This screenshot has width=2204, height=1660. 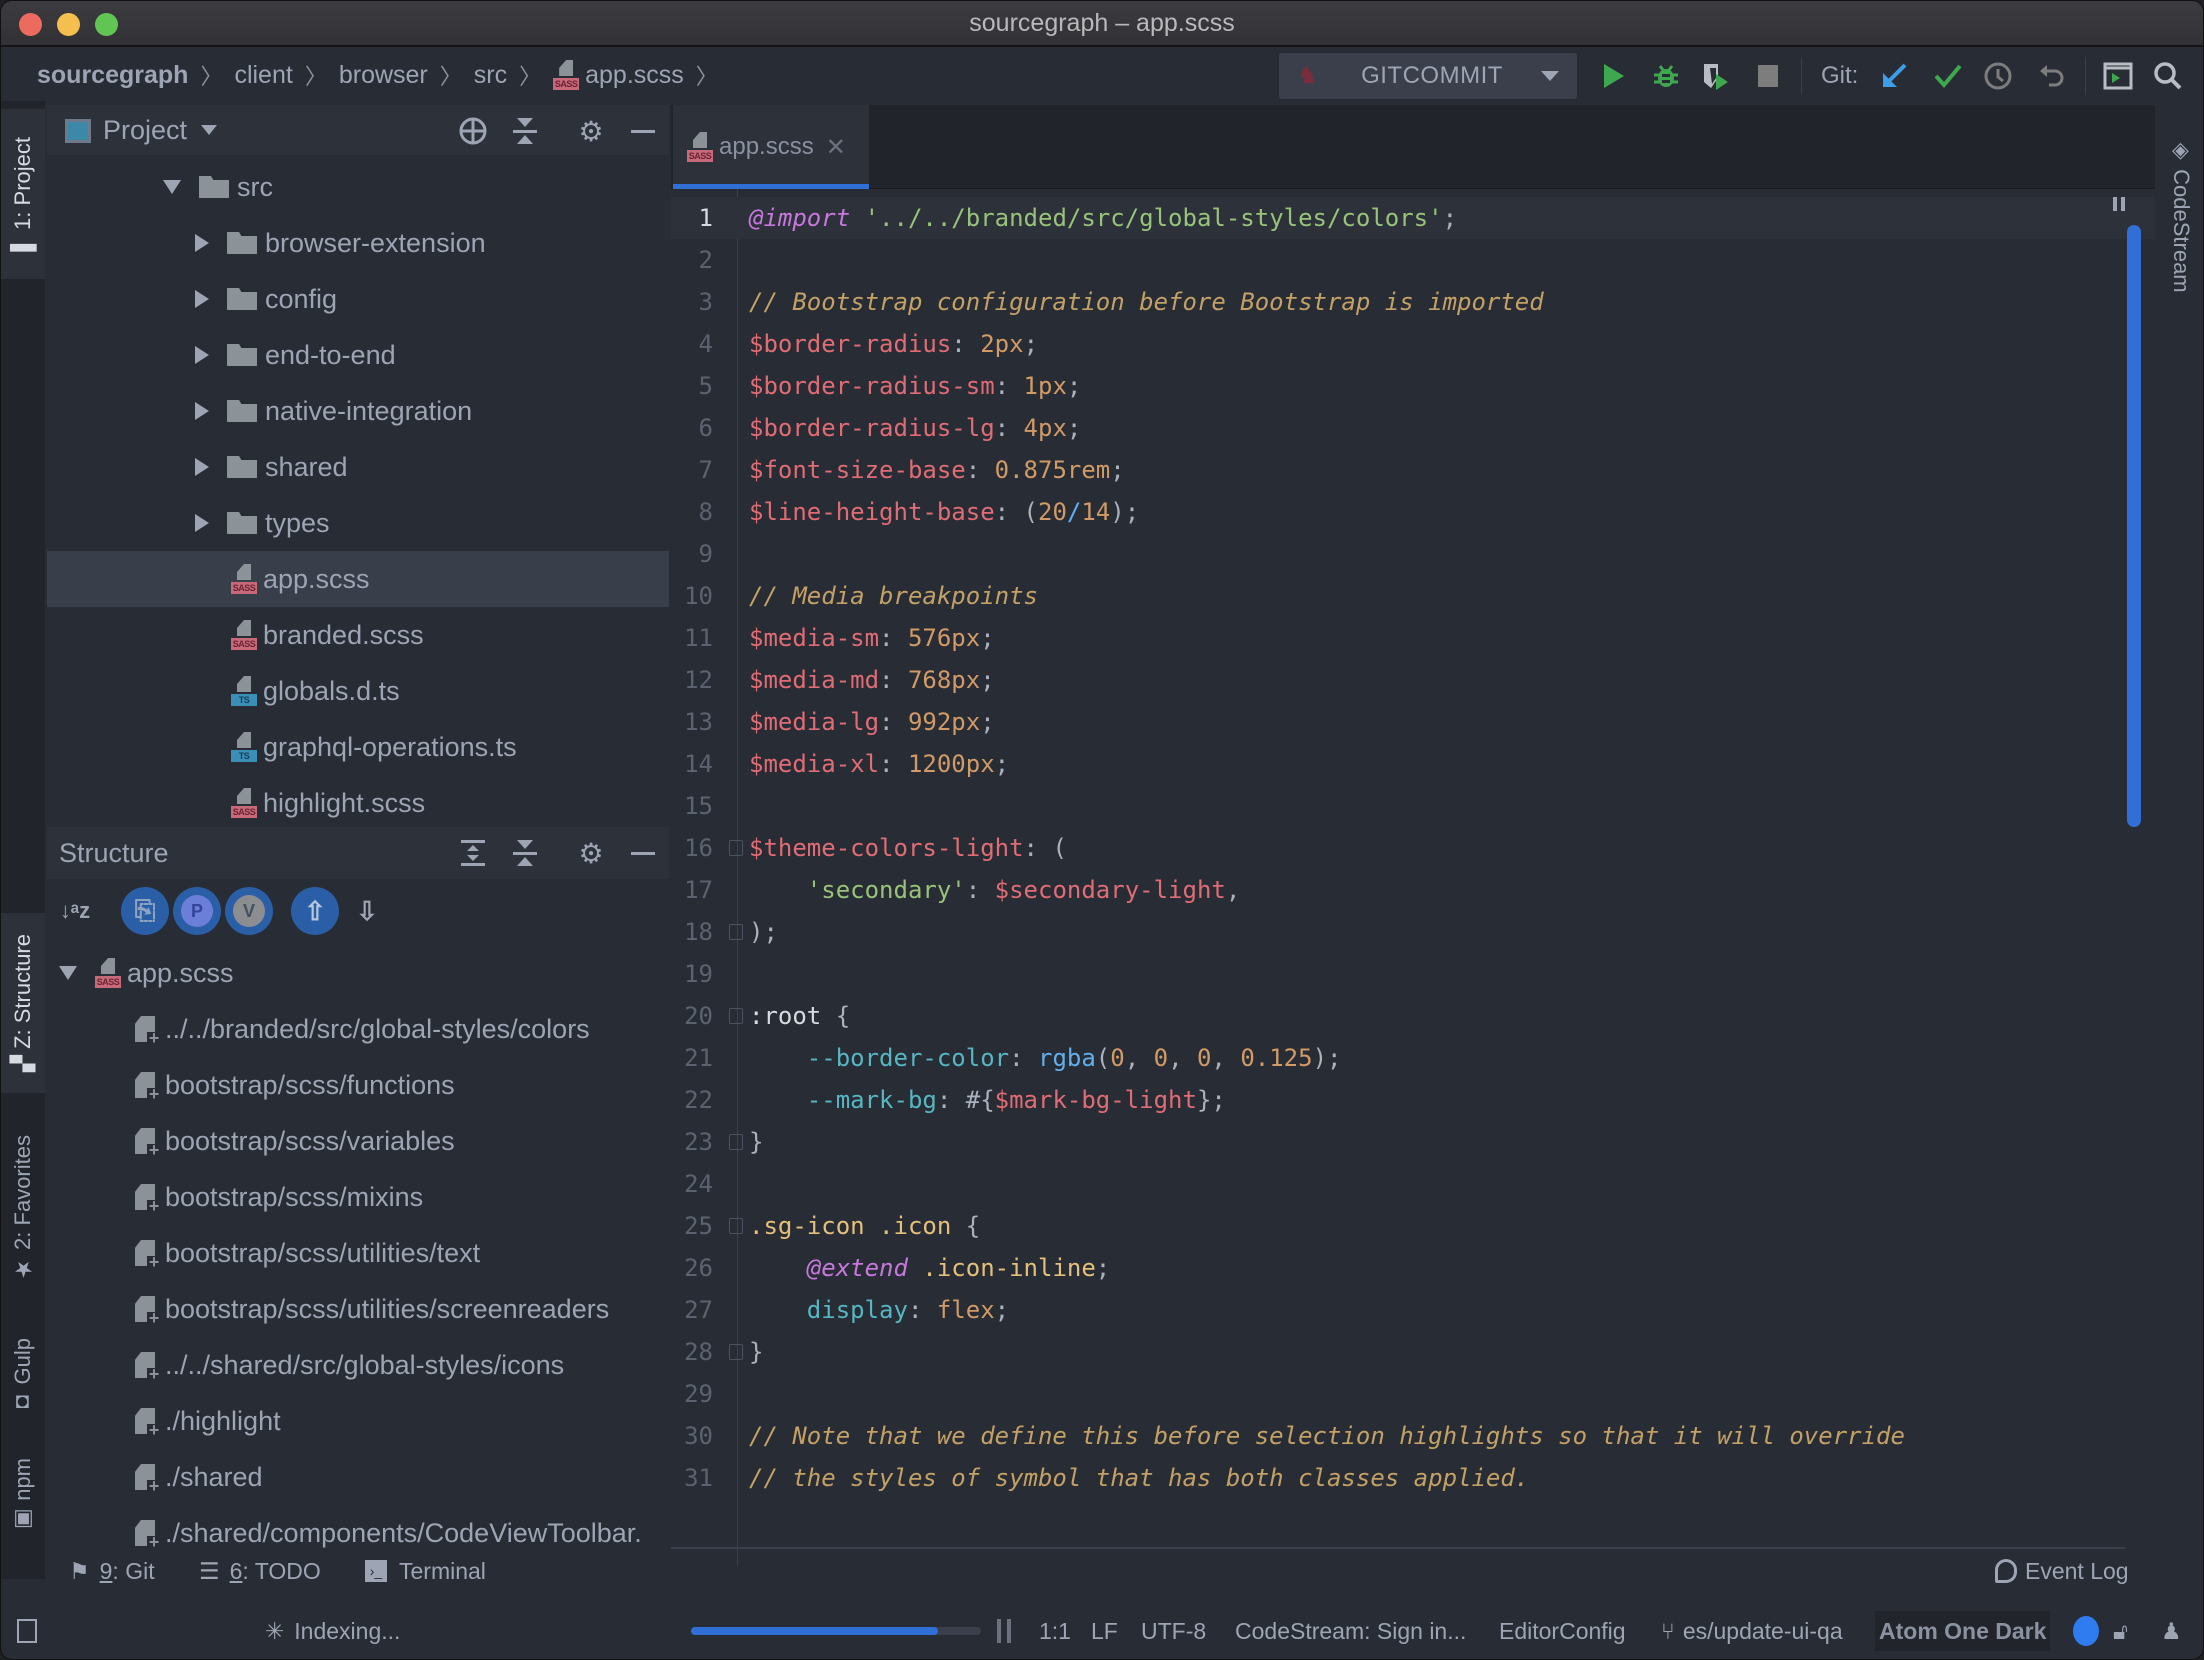 I want to click on tool-tab-favorites: ★ 2: Favorites, so click(x=23, y=1208).